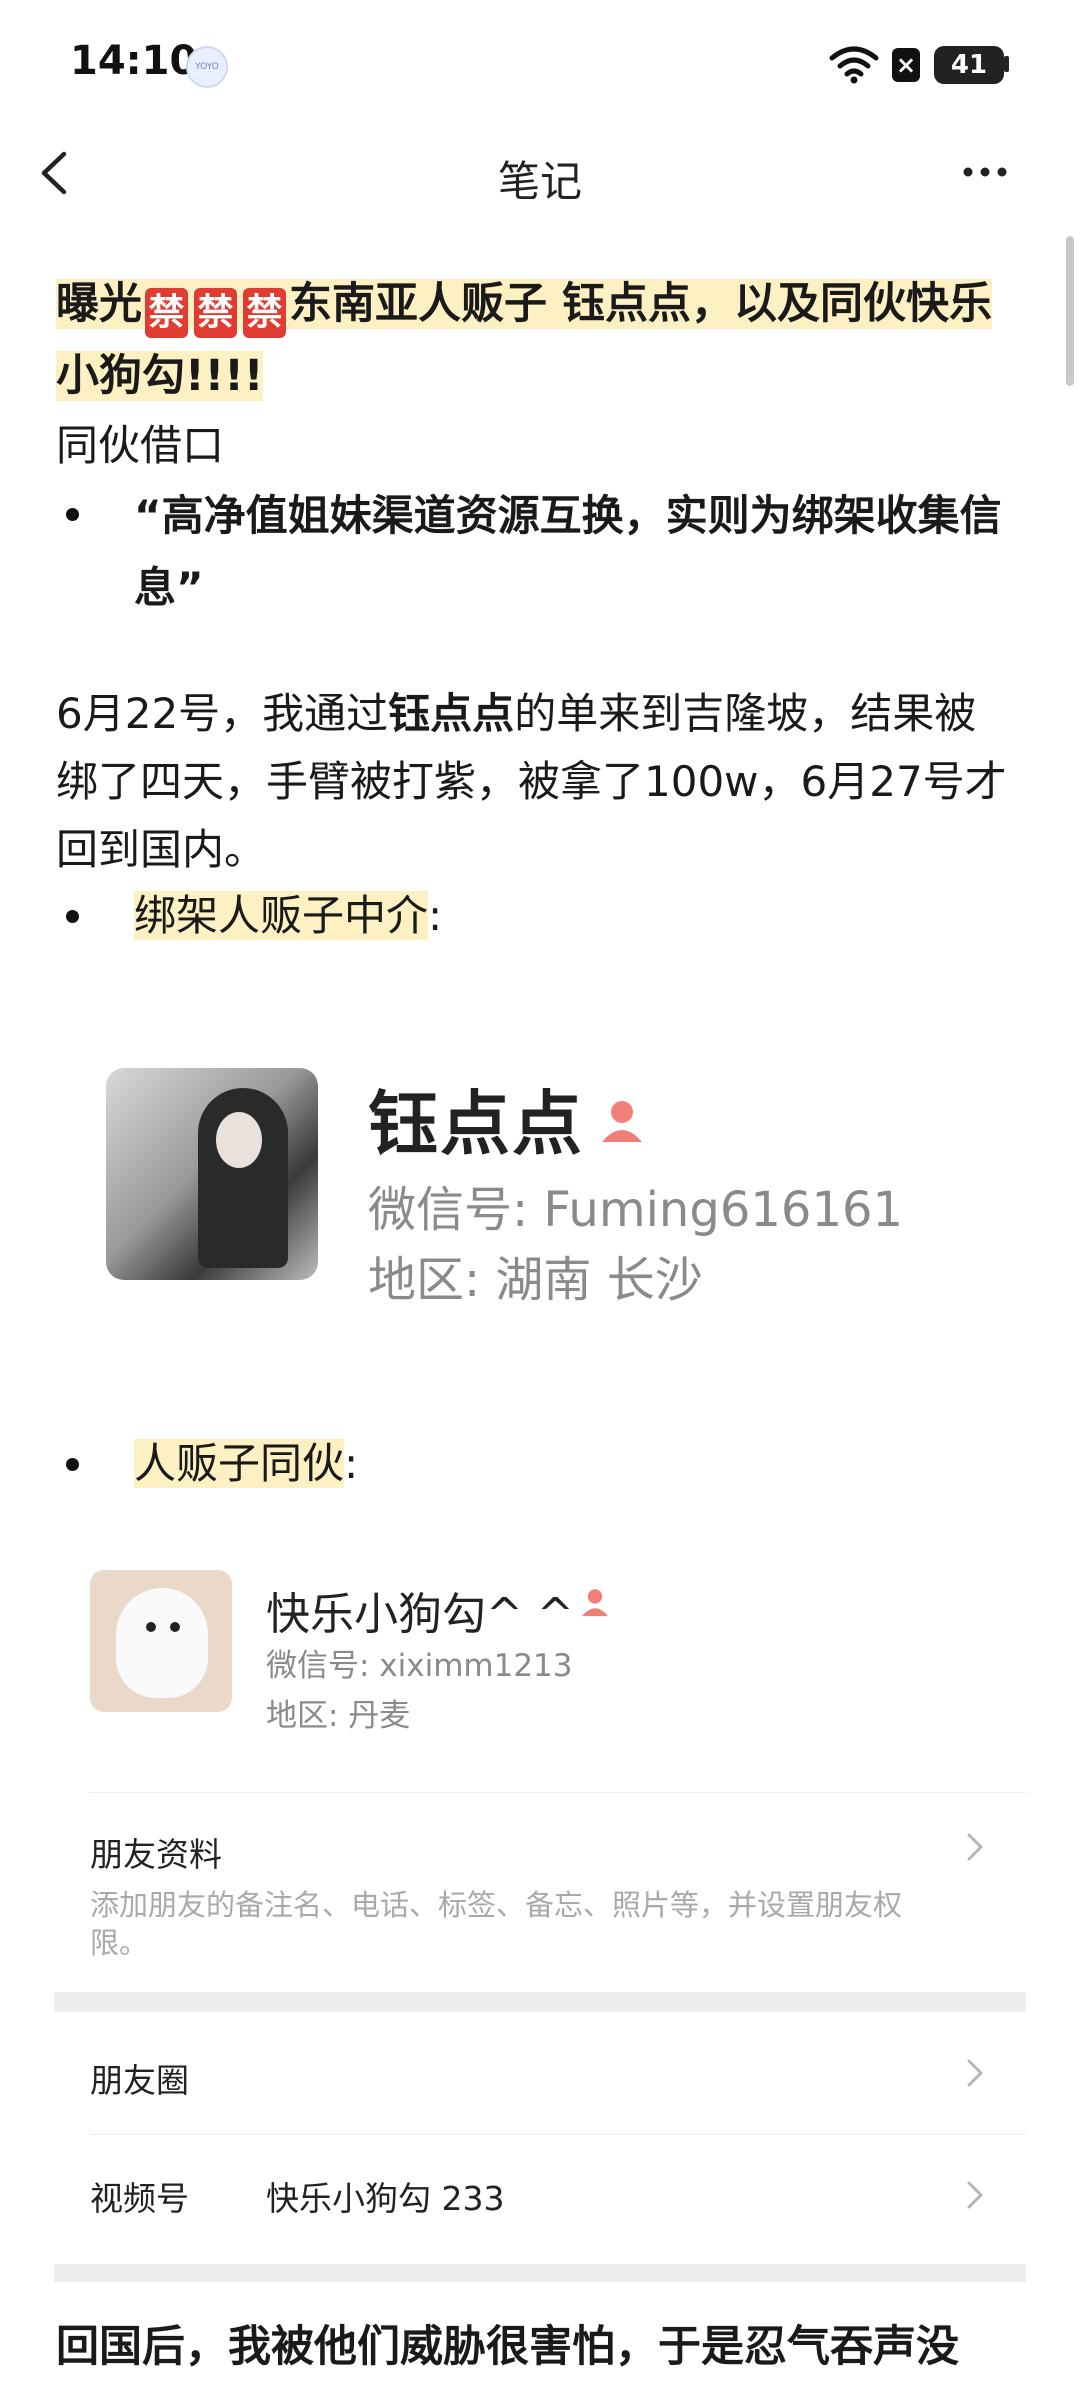 The image size is (1080, 2397). What do you see at coordinates (420, 1614) in the screenshot?
I see `accomplice-name: 快乐小狗勾^ ^` at bounding box center [420, 1614].